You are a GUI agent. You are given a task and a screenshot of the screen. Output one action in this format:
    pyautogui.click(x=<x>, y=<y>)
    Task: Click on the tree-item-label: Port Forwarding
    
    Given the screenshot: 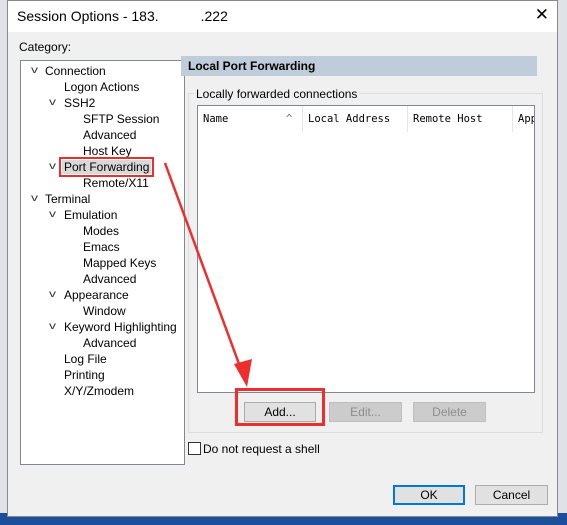 What is the action you would take?
    pyautogui.click(x=106, y=167)
    